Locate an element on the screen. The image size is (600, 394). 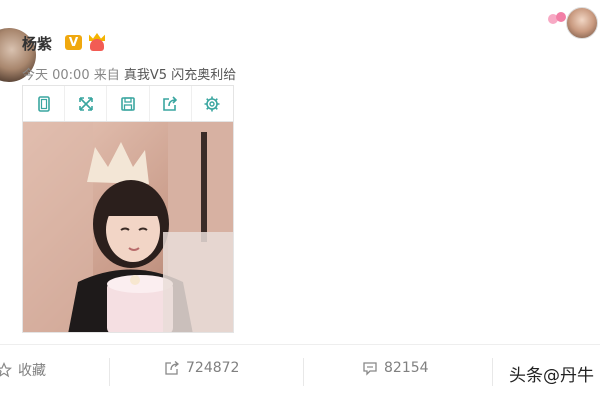
share-out-icon is located at coordinates (171, 103).